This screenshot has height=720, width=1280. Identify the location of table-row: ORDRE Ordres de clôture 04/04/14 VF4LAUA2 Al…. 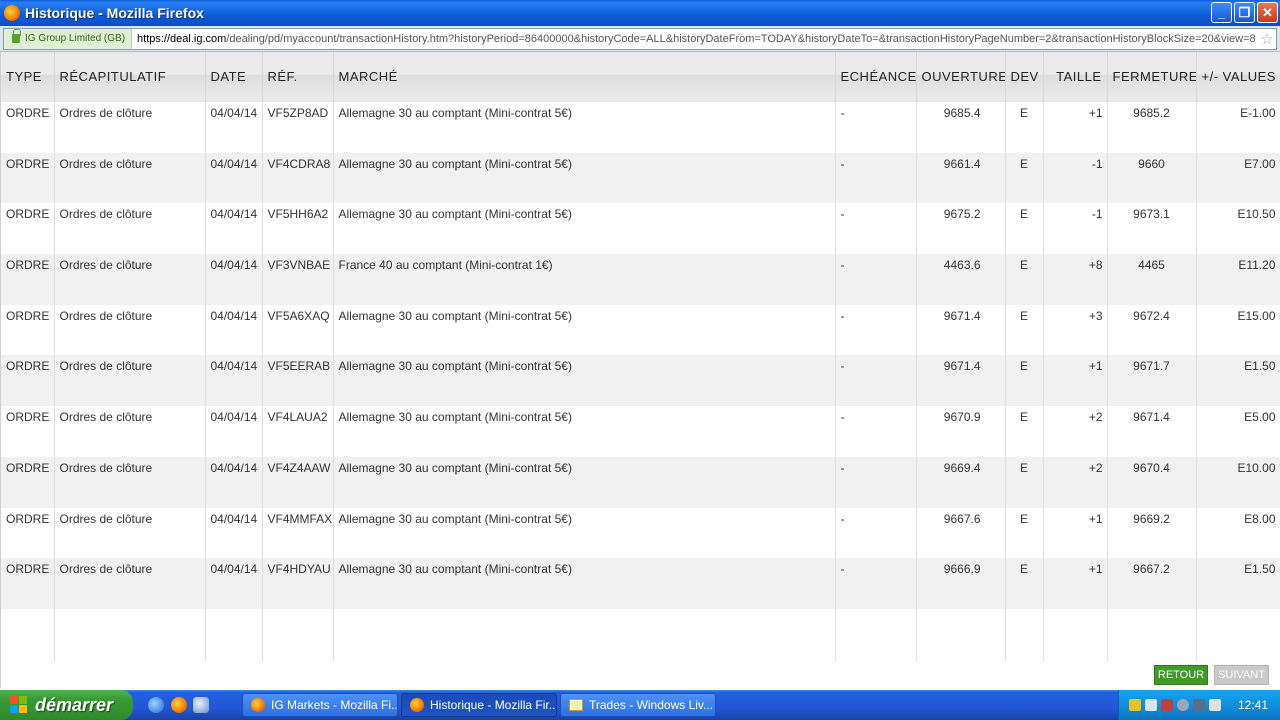
(640, 431).